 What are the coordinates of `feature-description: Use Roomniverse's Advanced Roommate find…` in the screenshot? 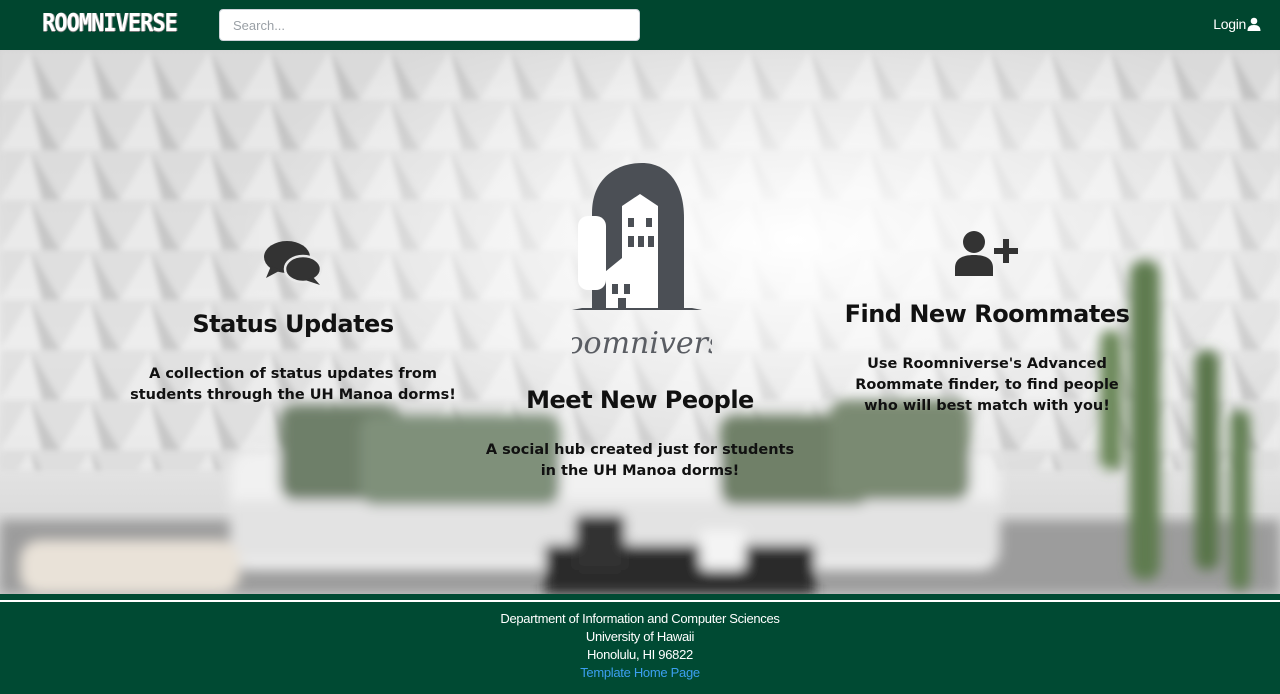 It's located at (987, 385).